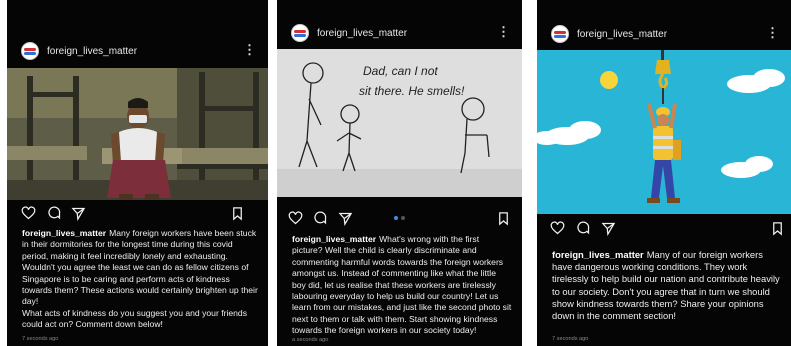  What do you see at coordinates (310, 340) in the screenshot?
I see `post-timestamp: a seconds ago` at bounding box center [310, 340].